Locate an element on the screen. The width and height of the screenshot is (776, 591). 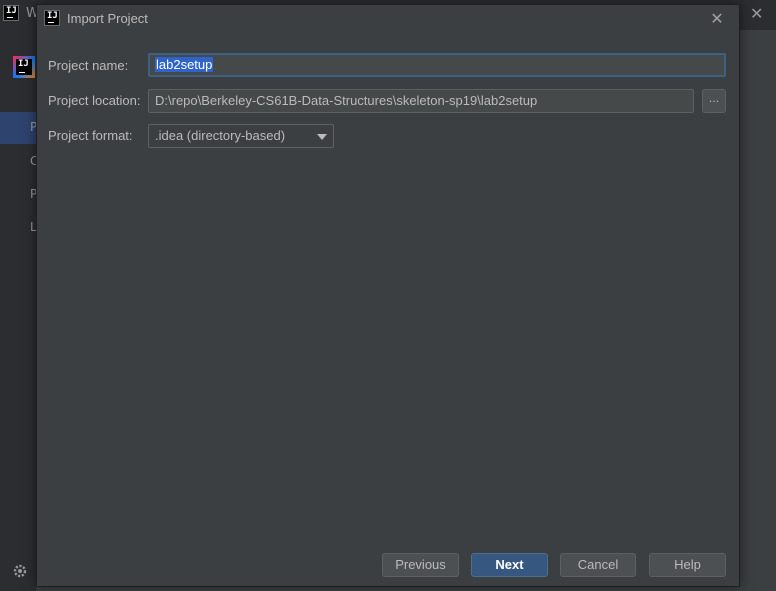
project-format-label: Project format: is located at coordinates (90, 135).